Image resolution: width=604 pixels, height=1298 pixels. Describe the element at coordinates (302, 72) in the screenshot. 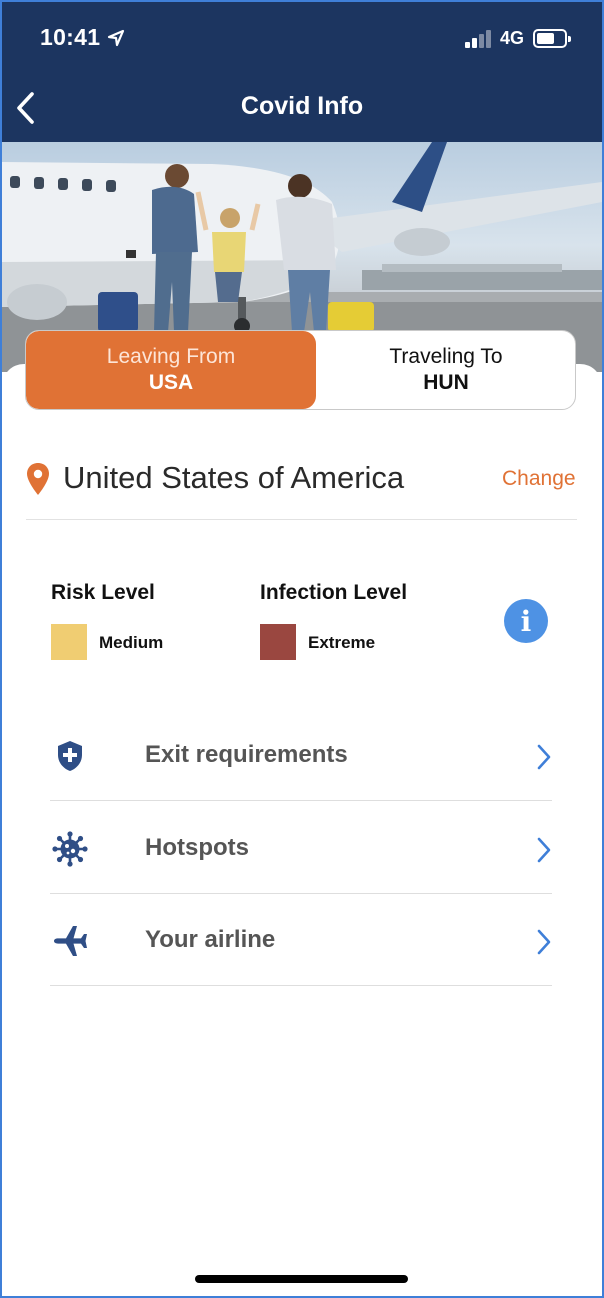

I see `header: 10:41 4G Covid Info` at that location.